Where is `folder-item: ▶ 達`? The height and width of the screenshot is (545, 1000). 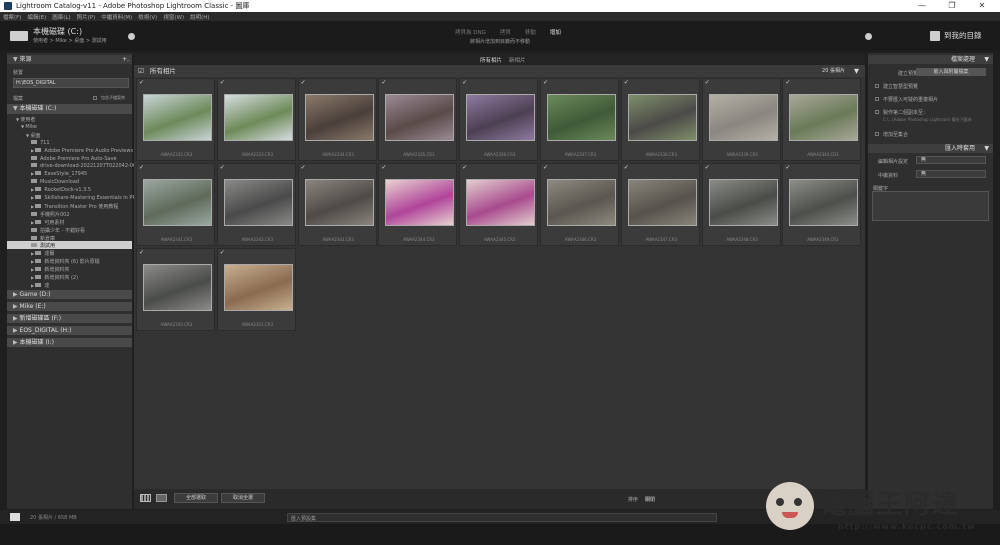 folder-item: ▶ 達 is located at coordinates (40, 285).